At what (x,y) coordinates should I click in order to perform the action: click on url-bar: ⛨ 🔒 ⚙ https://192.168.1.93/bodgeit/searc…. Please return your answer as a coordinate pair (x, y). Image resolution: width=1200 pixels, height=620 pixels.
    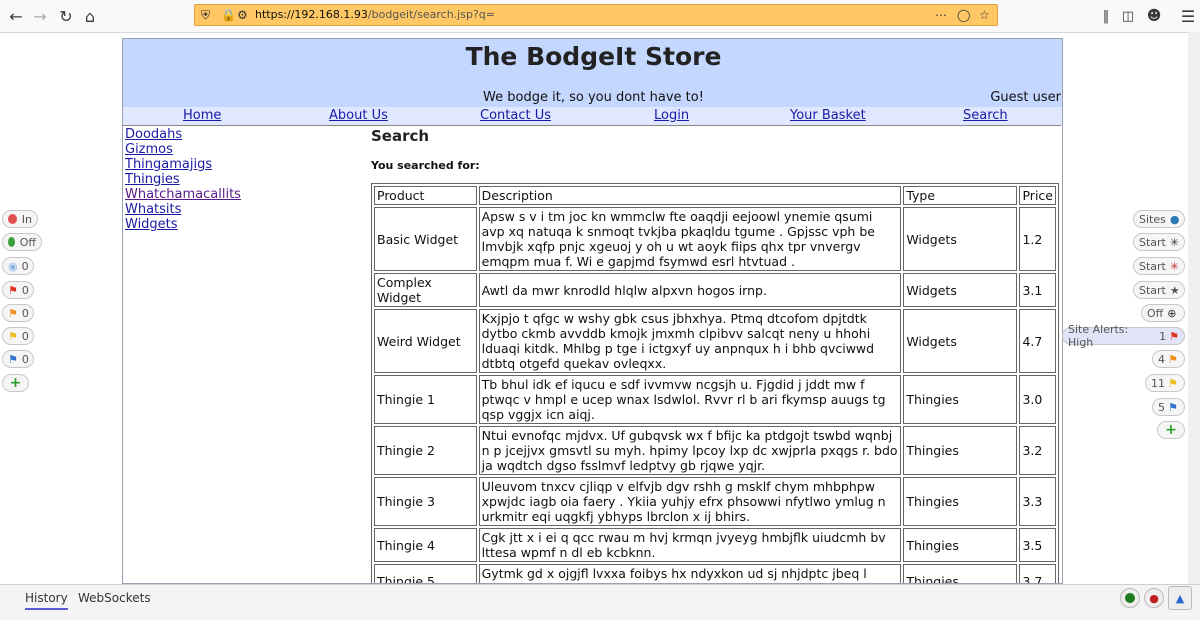
    Looking at the image, I should click on (596, 15).